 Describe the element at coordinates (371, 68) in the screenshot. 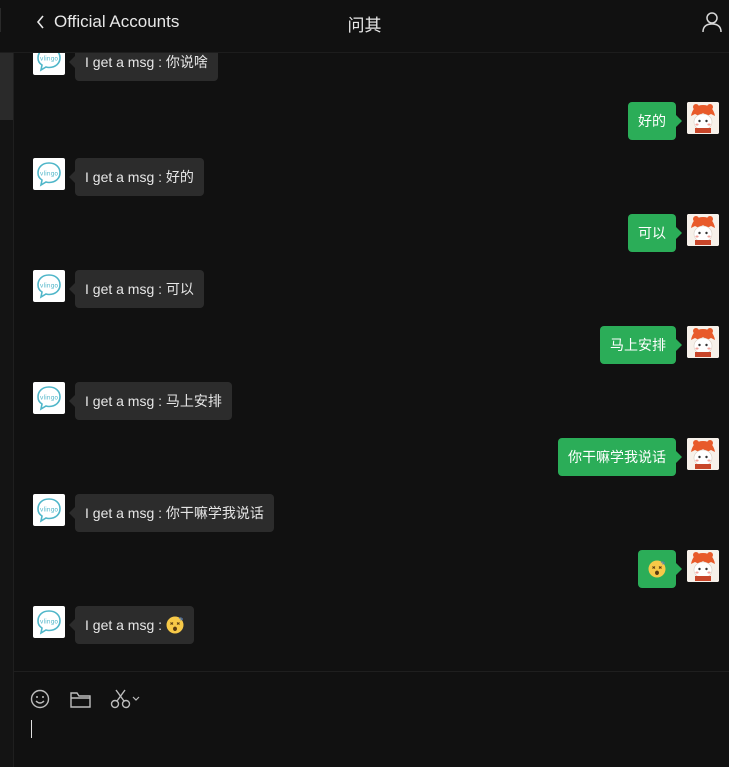

I see `incoming-message: vlingo I get a msg : 你说啥` at that location.